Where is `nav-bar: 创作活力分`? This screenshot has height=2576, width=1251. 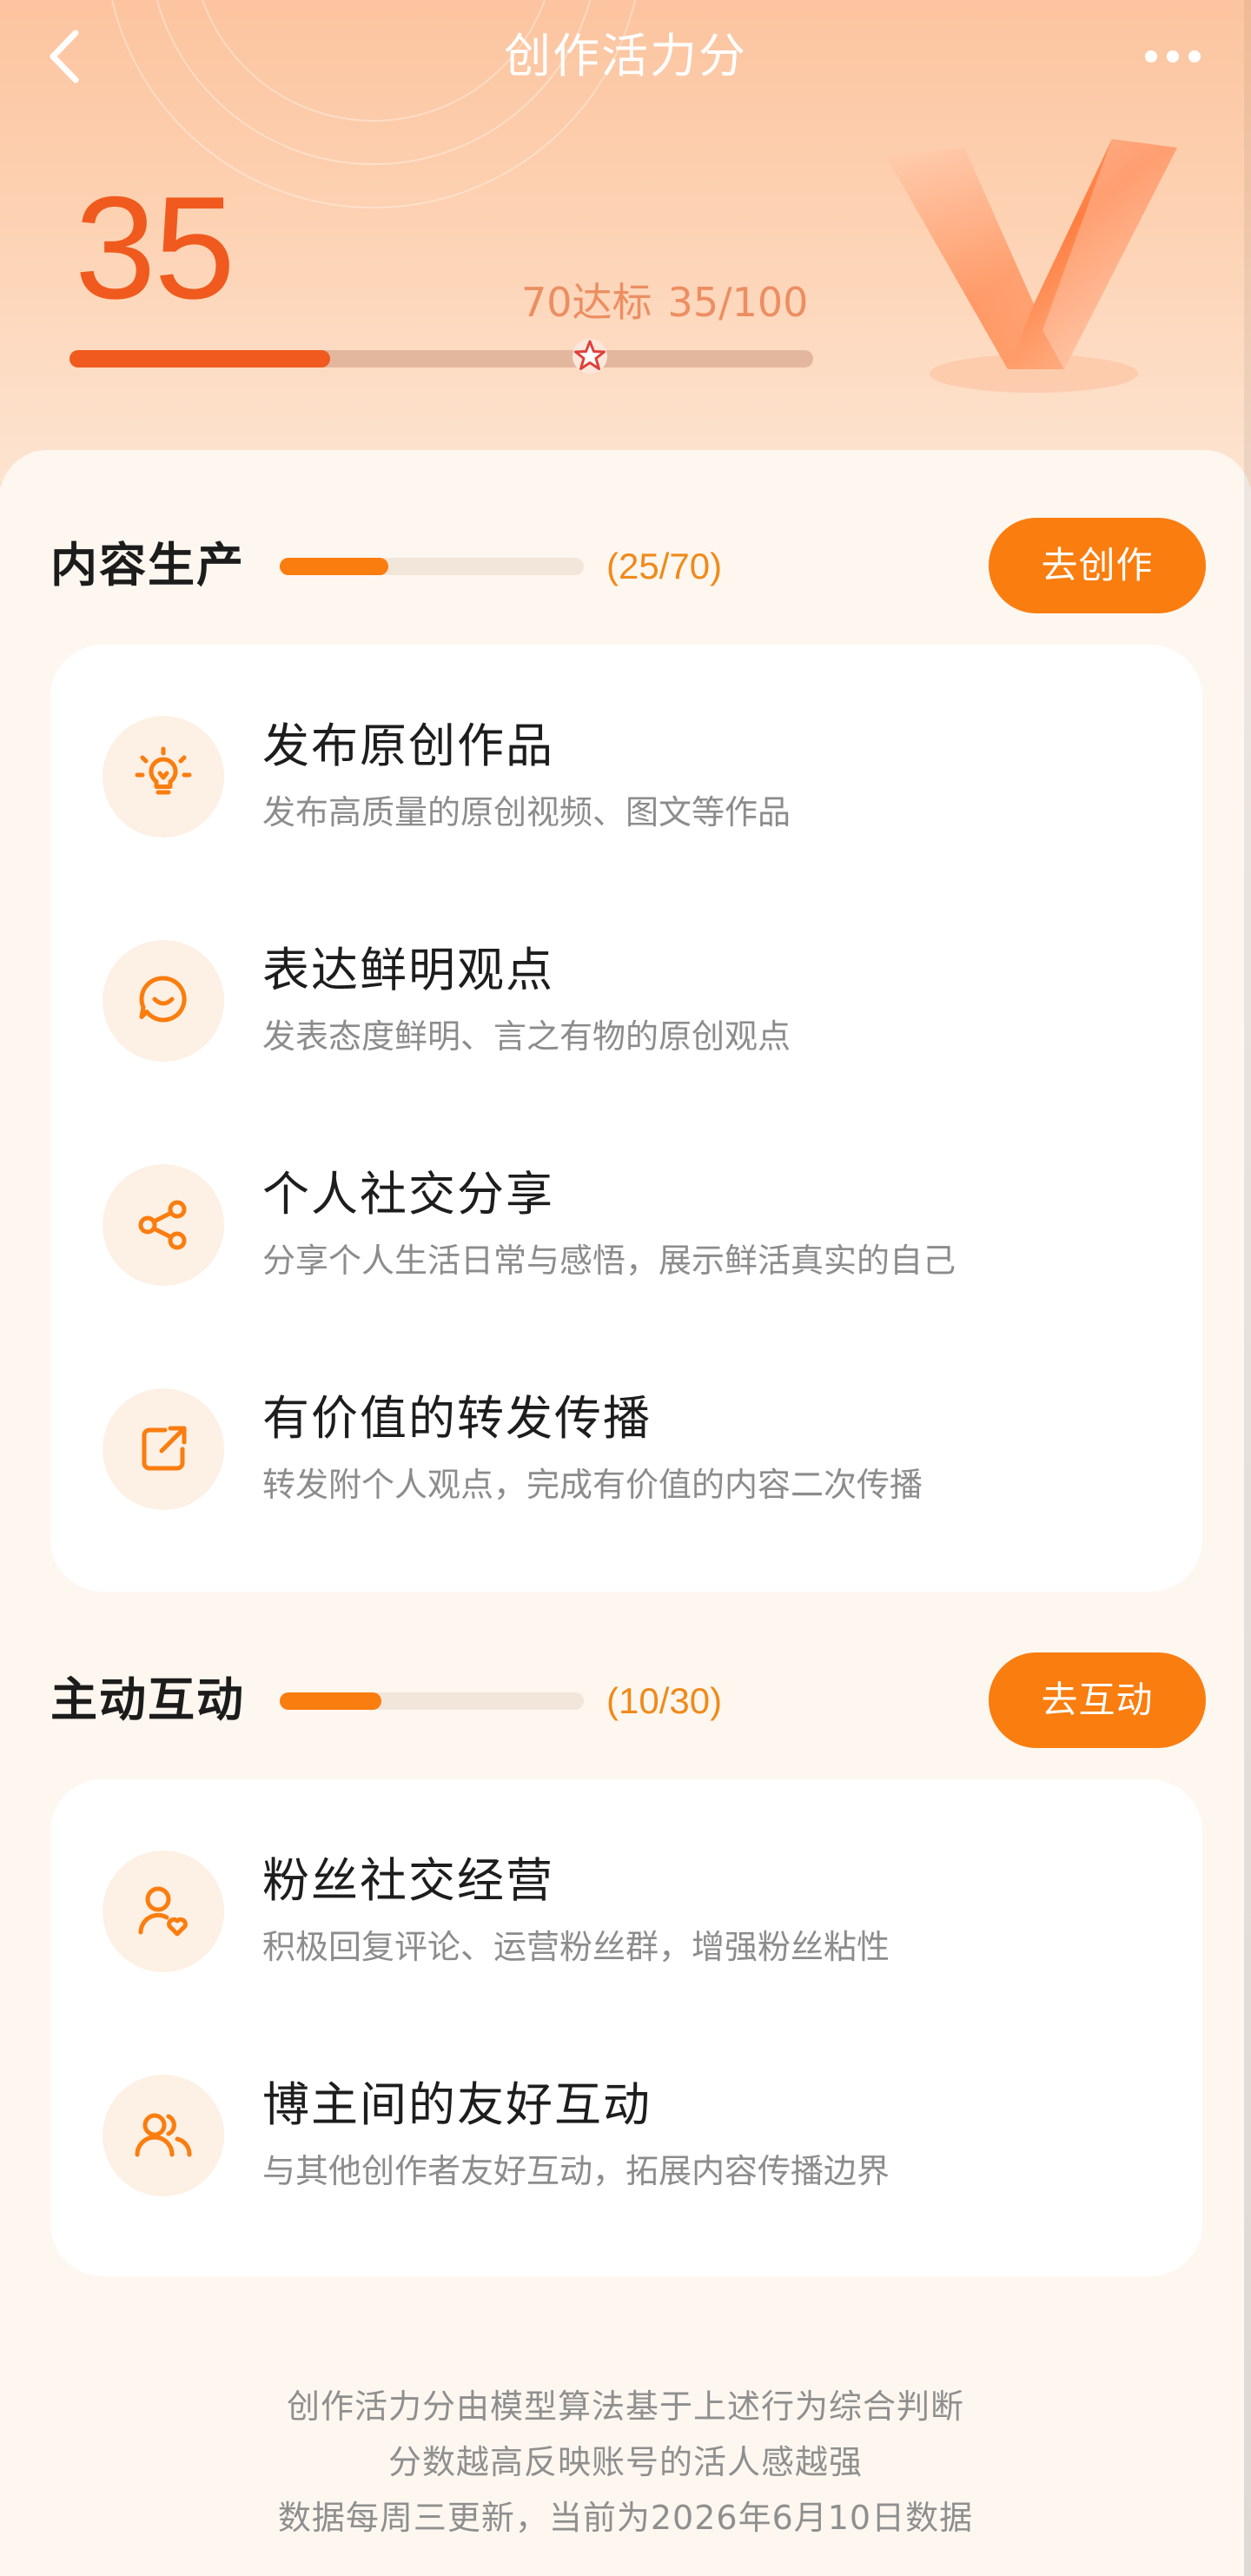
nav-bar: 创作活力分 is located at coordinates (625, 61).